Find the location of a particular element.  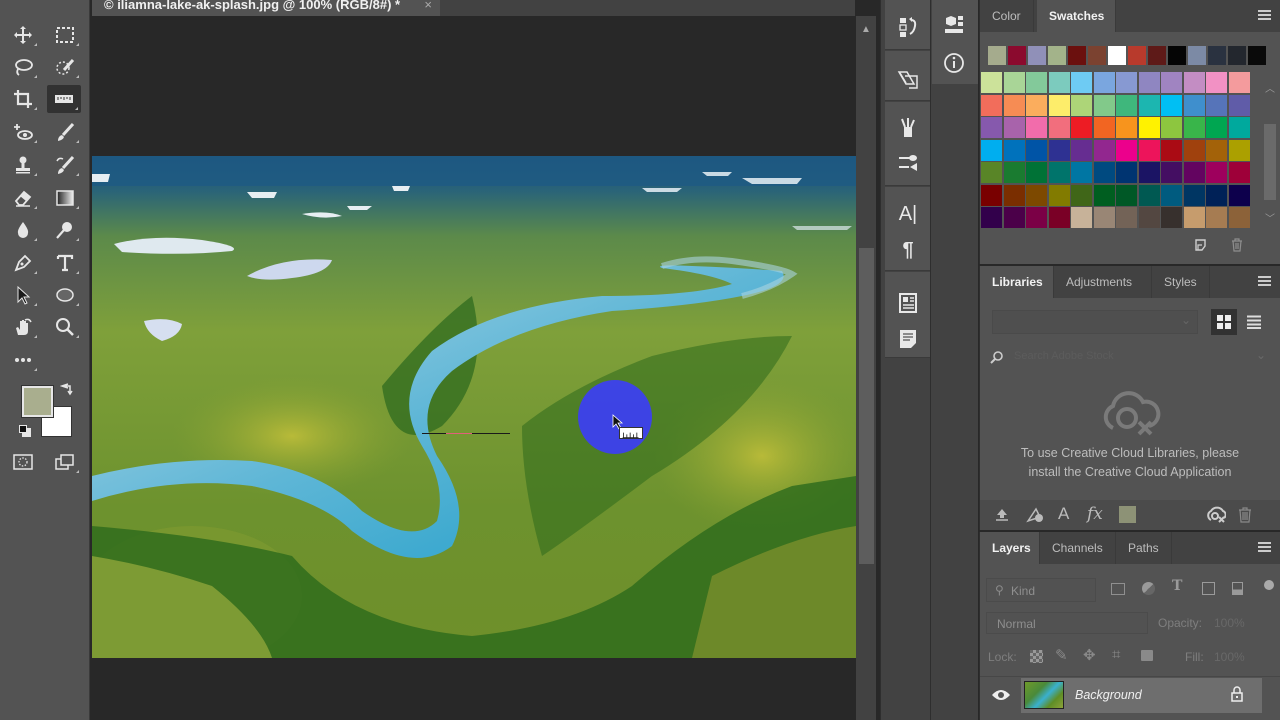

pen-tool is located at coordinates (23, 263).